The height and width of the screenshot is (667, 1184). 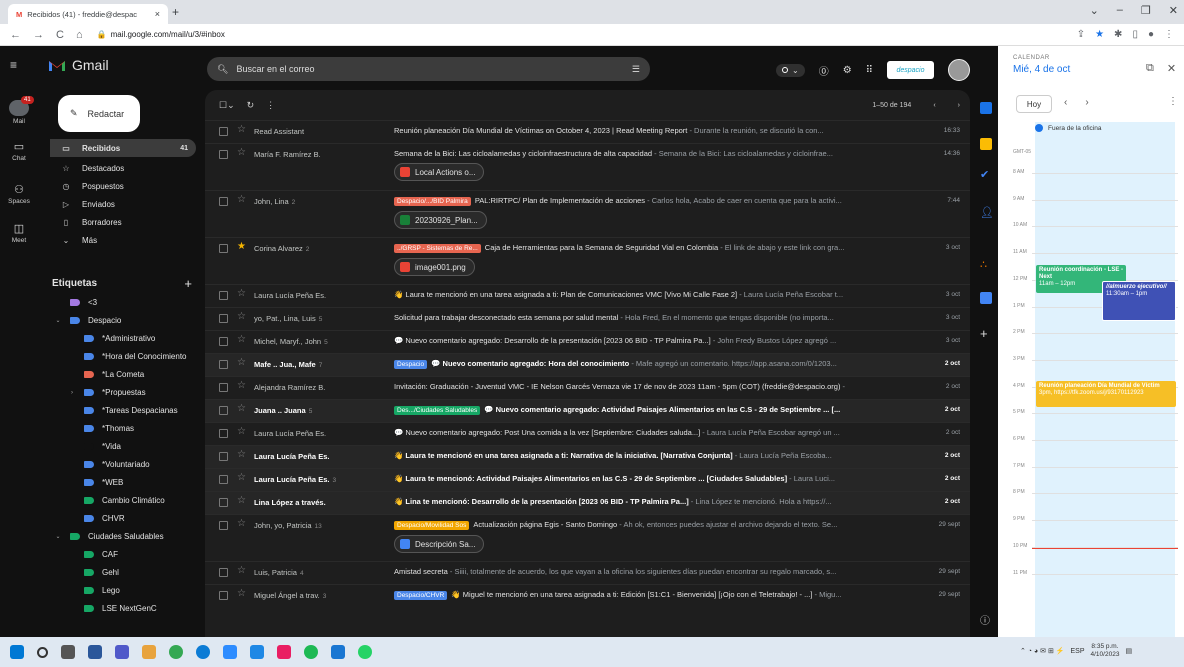 I want to click on rail-meet: ◫ Meet, so click(x=19, y=233).